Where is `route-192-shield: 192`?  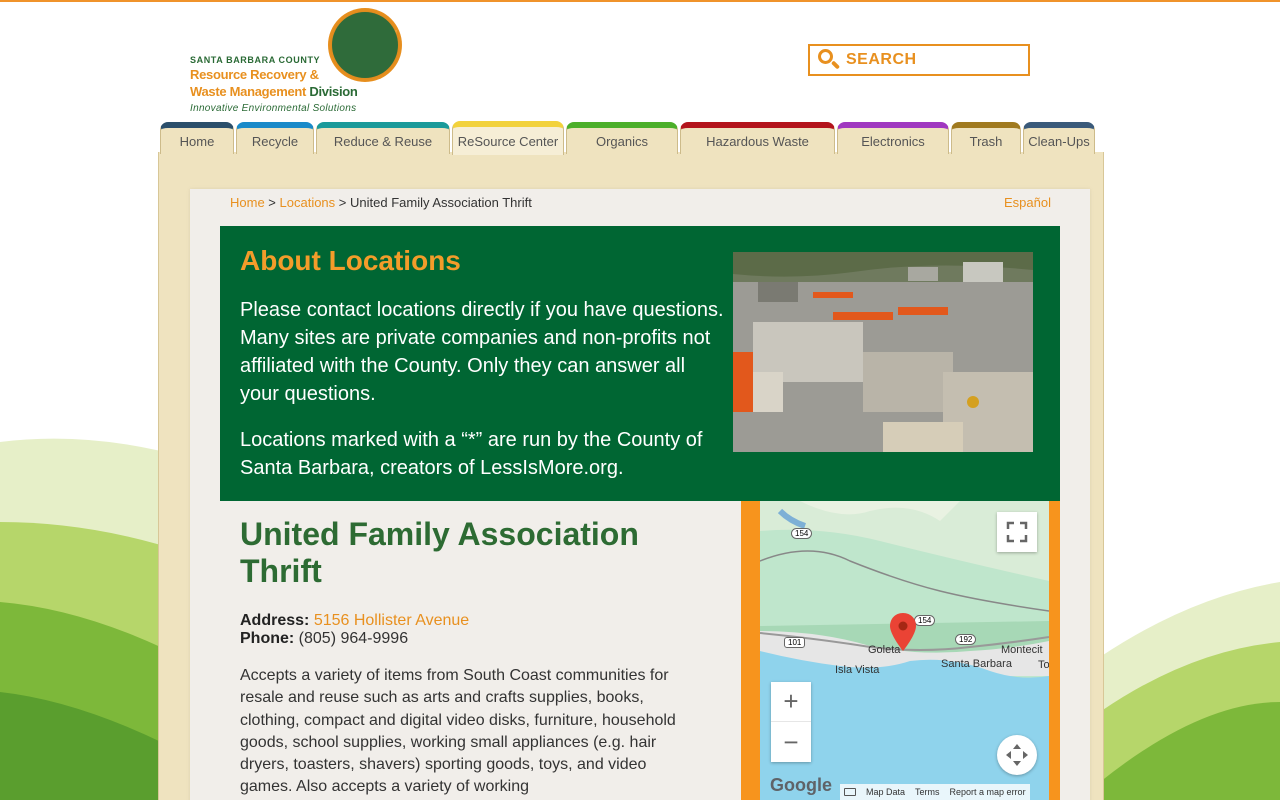 route-192-shield: 192 is located at coordinates (966, 639).